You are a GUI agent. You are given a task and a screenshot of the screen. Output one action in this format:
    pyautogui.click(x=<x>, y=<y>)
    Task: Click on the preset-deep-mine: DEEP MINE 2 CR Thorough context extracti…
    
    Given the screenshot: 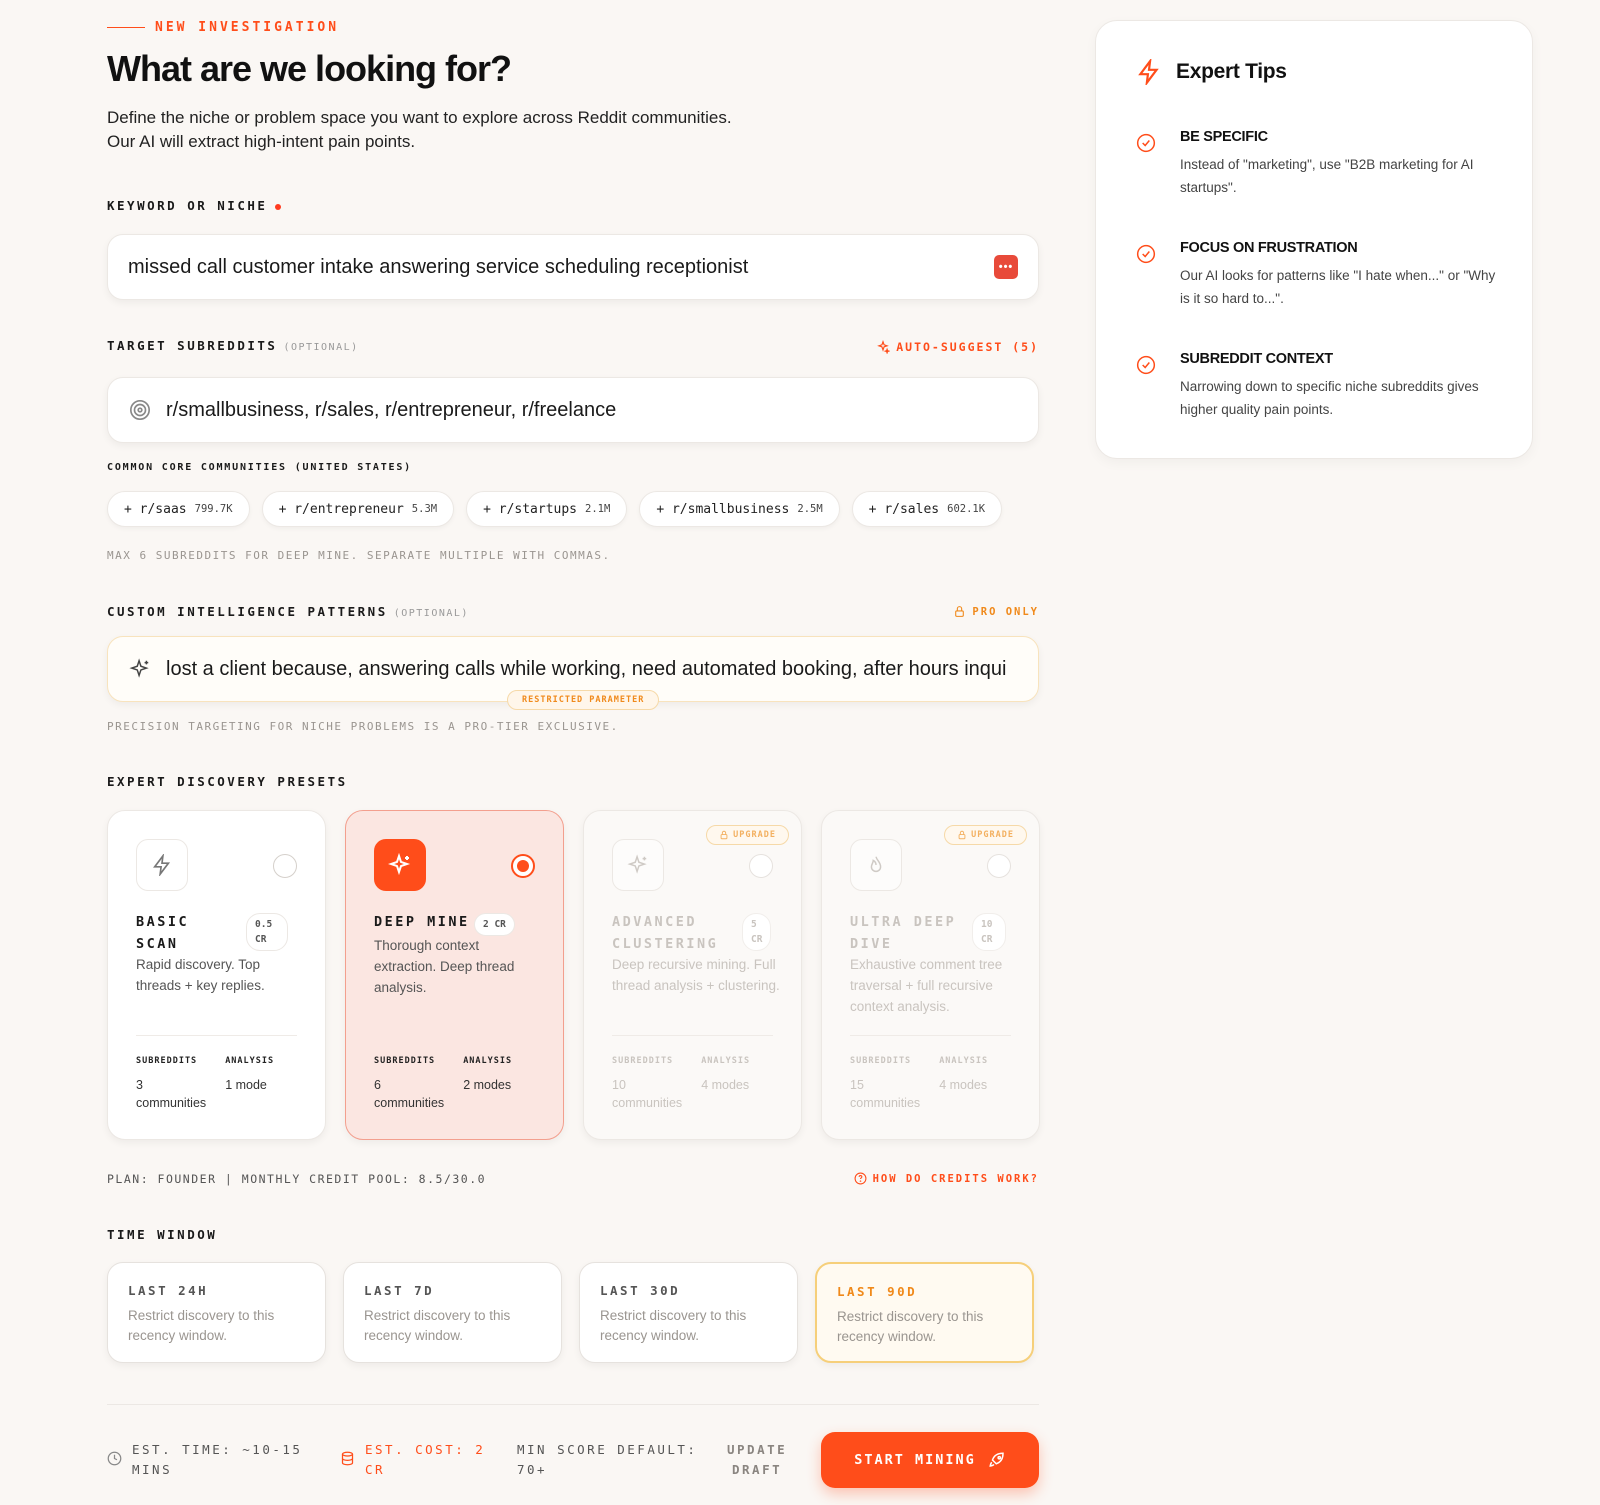 What is the action you would take?
    pyautogui.click(x=454, y=975)
    